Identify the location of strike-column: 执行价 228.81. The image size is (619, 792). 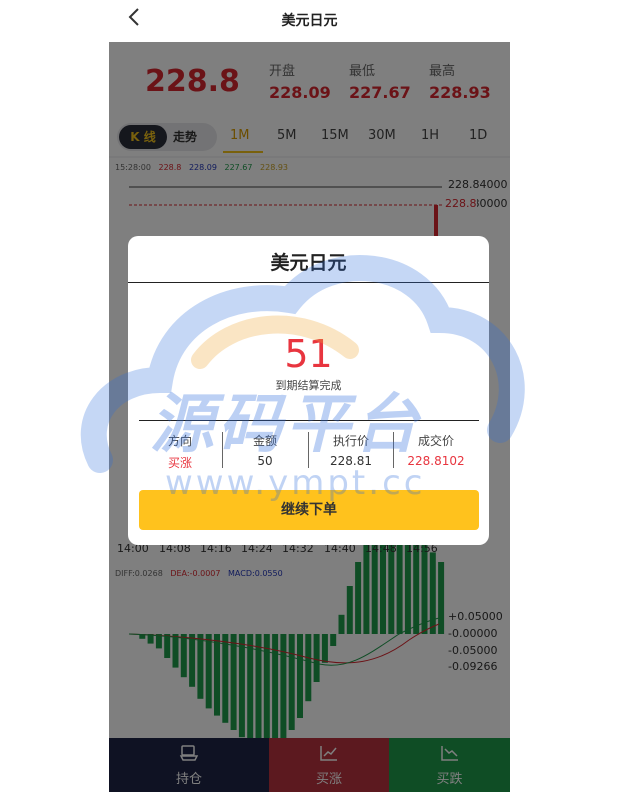
(351, 450).